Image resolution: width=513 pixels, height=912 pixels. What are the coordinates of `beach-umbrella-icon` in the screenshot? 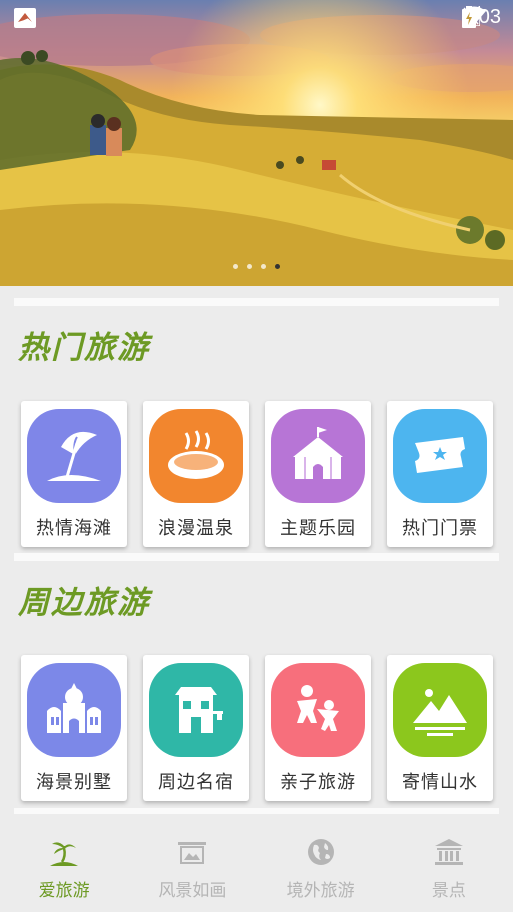 It's located at (74, 456).